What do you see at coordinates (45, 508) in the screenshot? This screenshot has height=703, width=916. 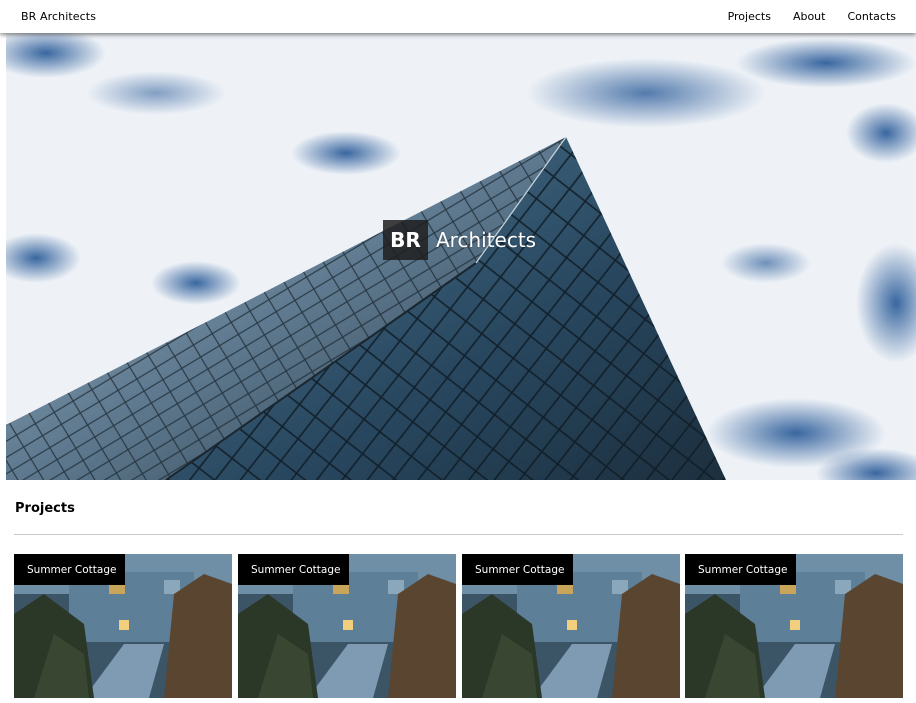 I see `projects-heading: Projects` at bounding box center [45, 508].